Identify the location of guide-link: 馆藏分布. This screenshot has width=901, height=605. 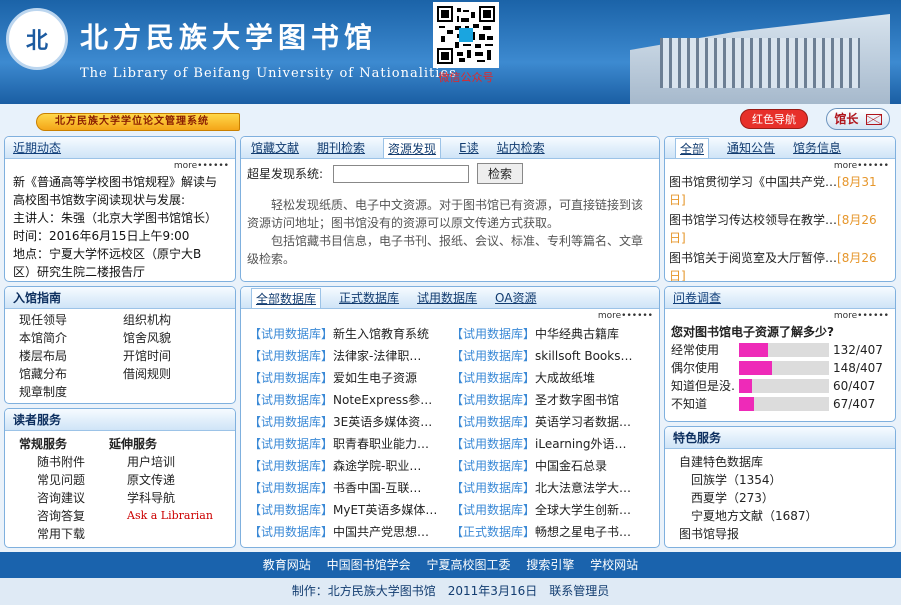
(71, 374).